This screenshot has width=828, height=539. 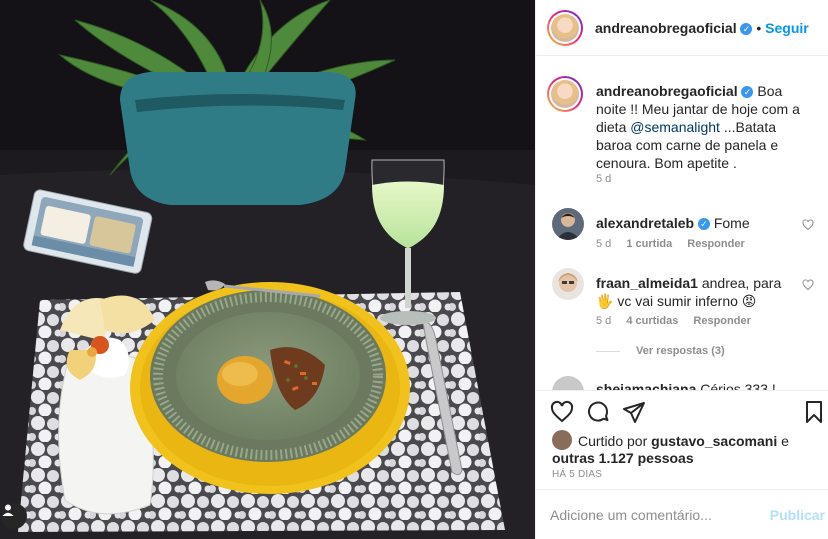 I want to click on author-username: andreanobregaoficial, so click(x=666, y=28).